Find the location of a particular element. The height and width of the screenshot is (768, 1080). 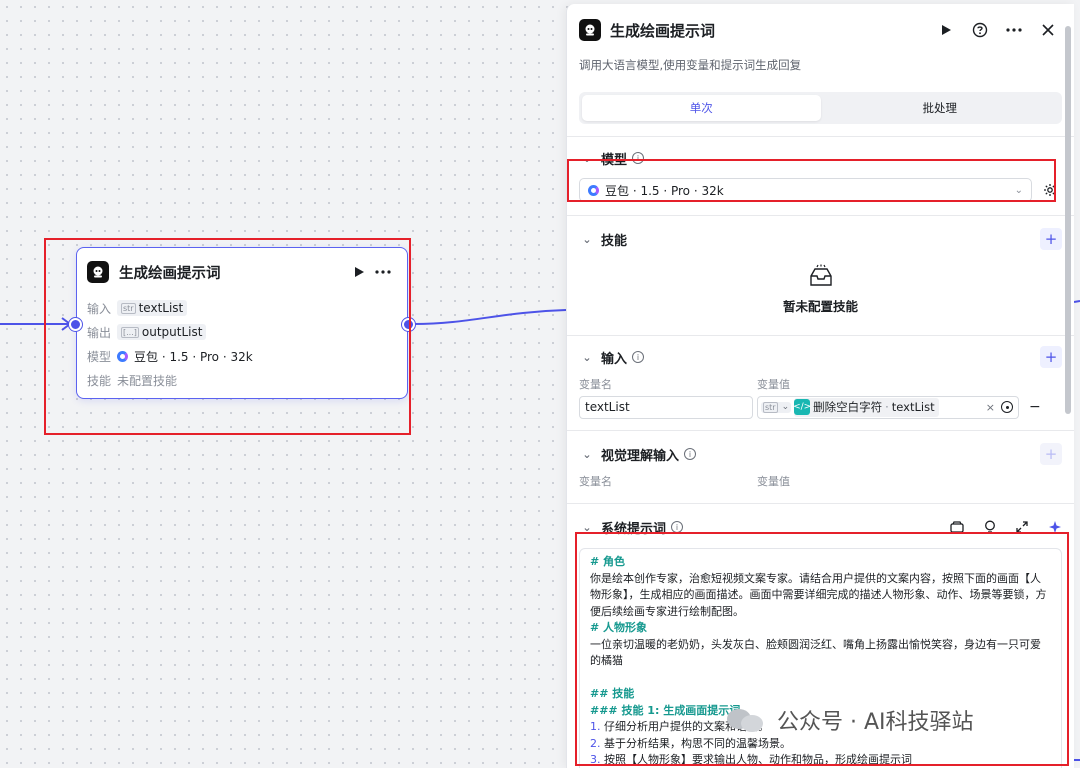

remove-input-button: − is located at coordinates (1035, 407).